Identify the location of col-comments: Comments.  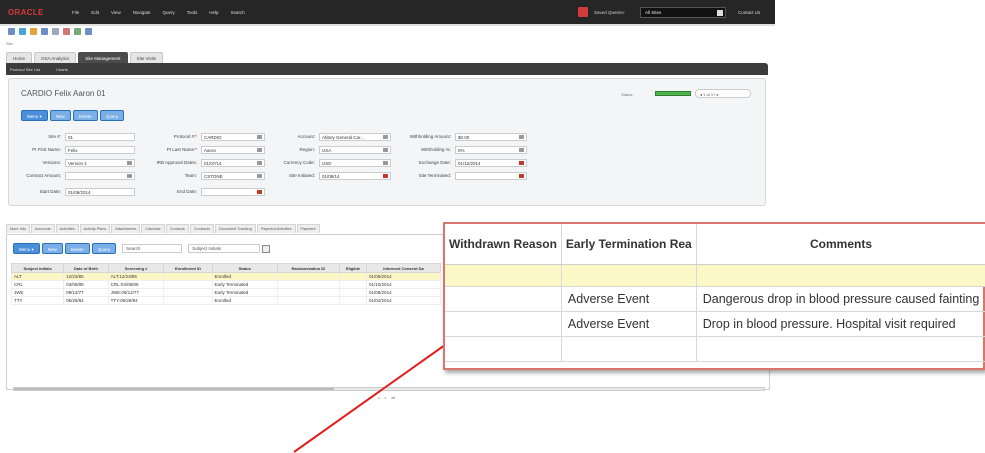
(840, 244).